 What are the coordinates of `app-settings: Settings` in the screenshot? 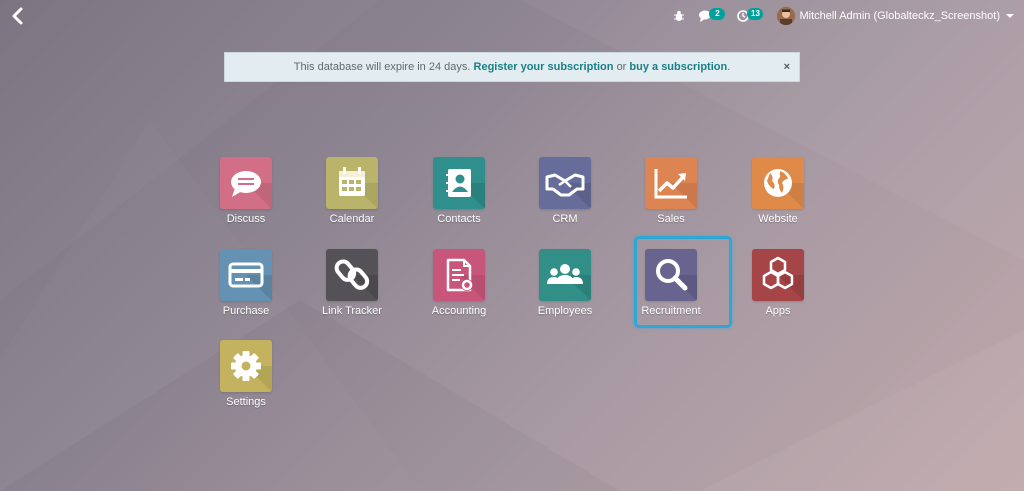 It's located at (246, 380).